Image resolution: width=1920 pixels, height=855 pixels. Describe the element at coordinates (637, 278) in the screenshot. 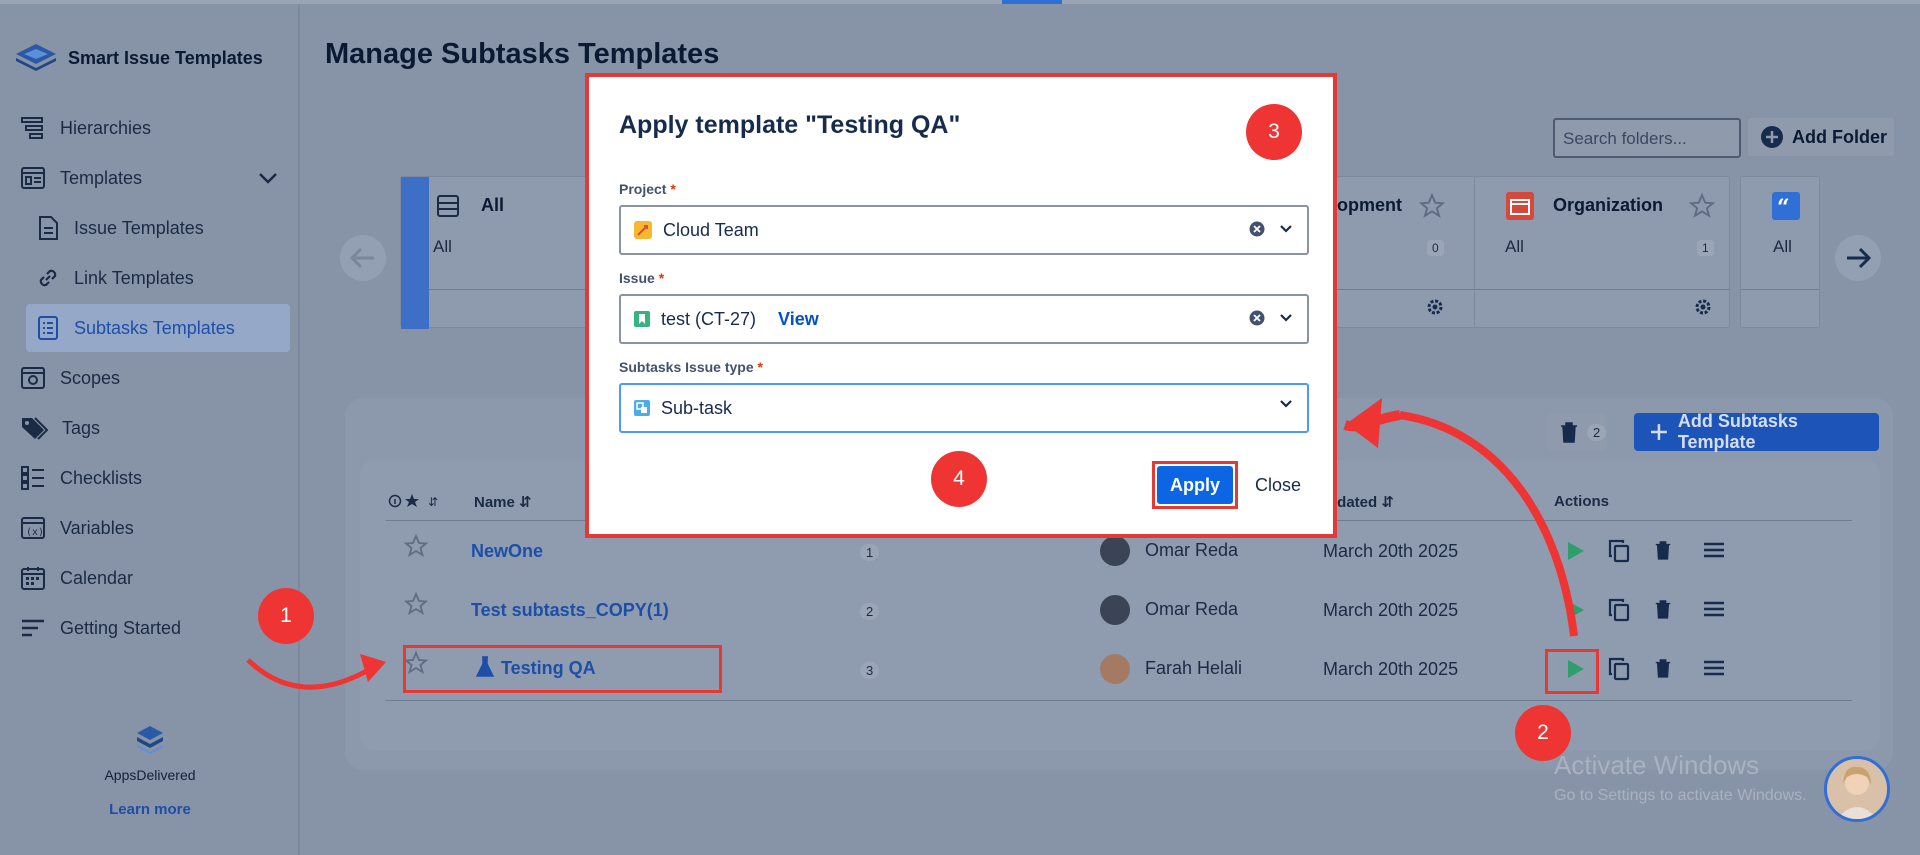

I see `issue-label-text: Issue` at that location.